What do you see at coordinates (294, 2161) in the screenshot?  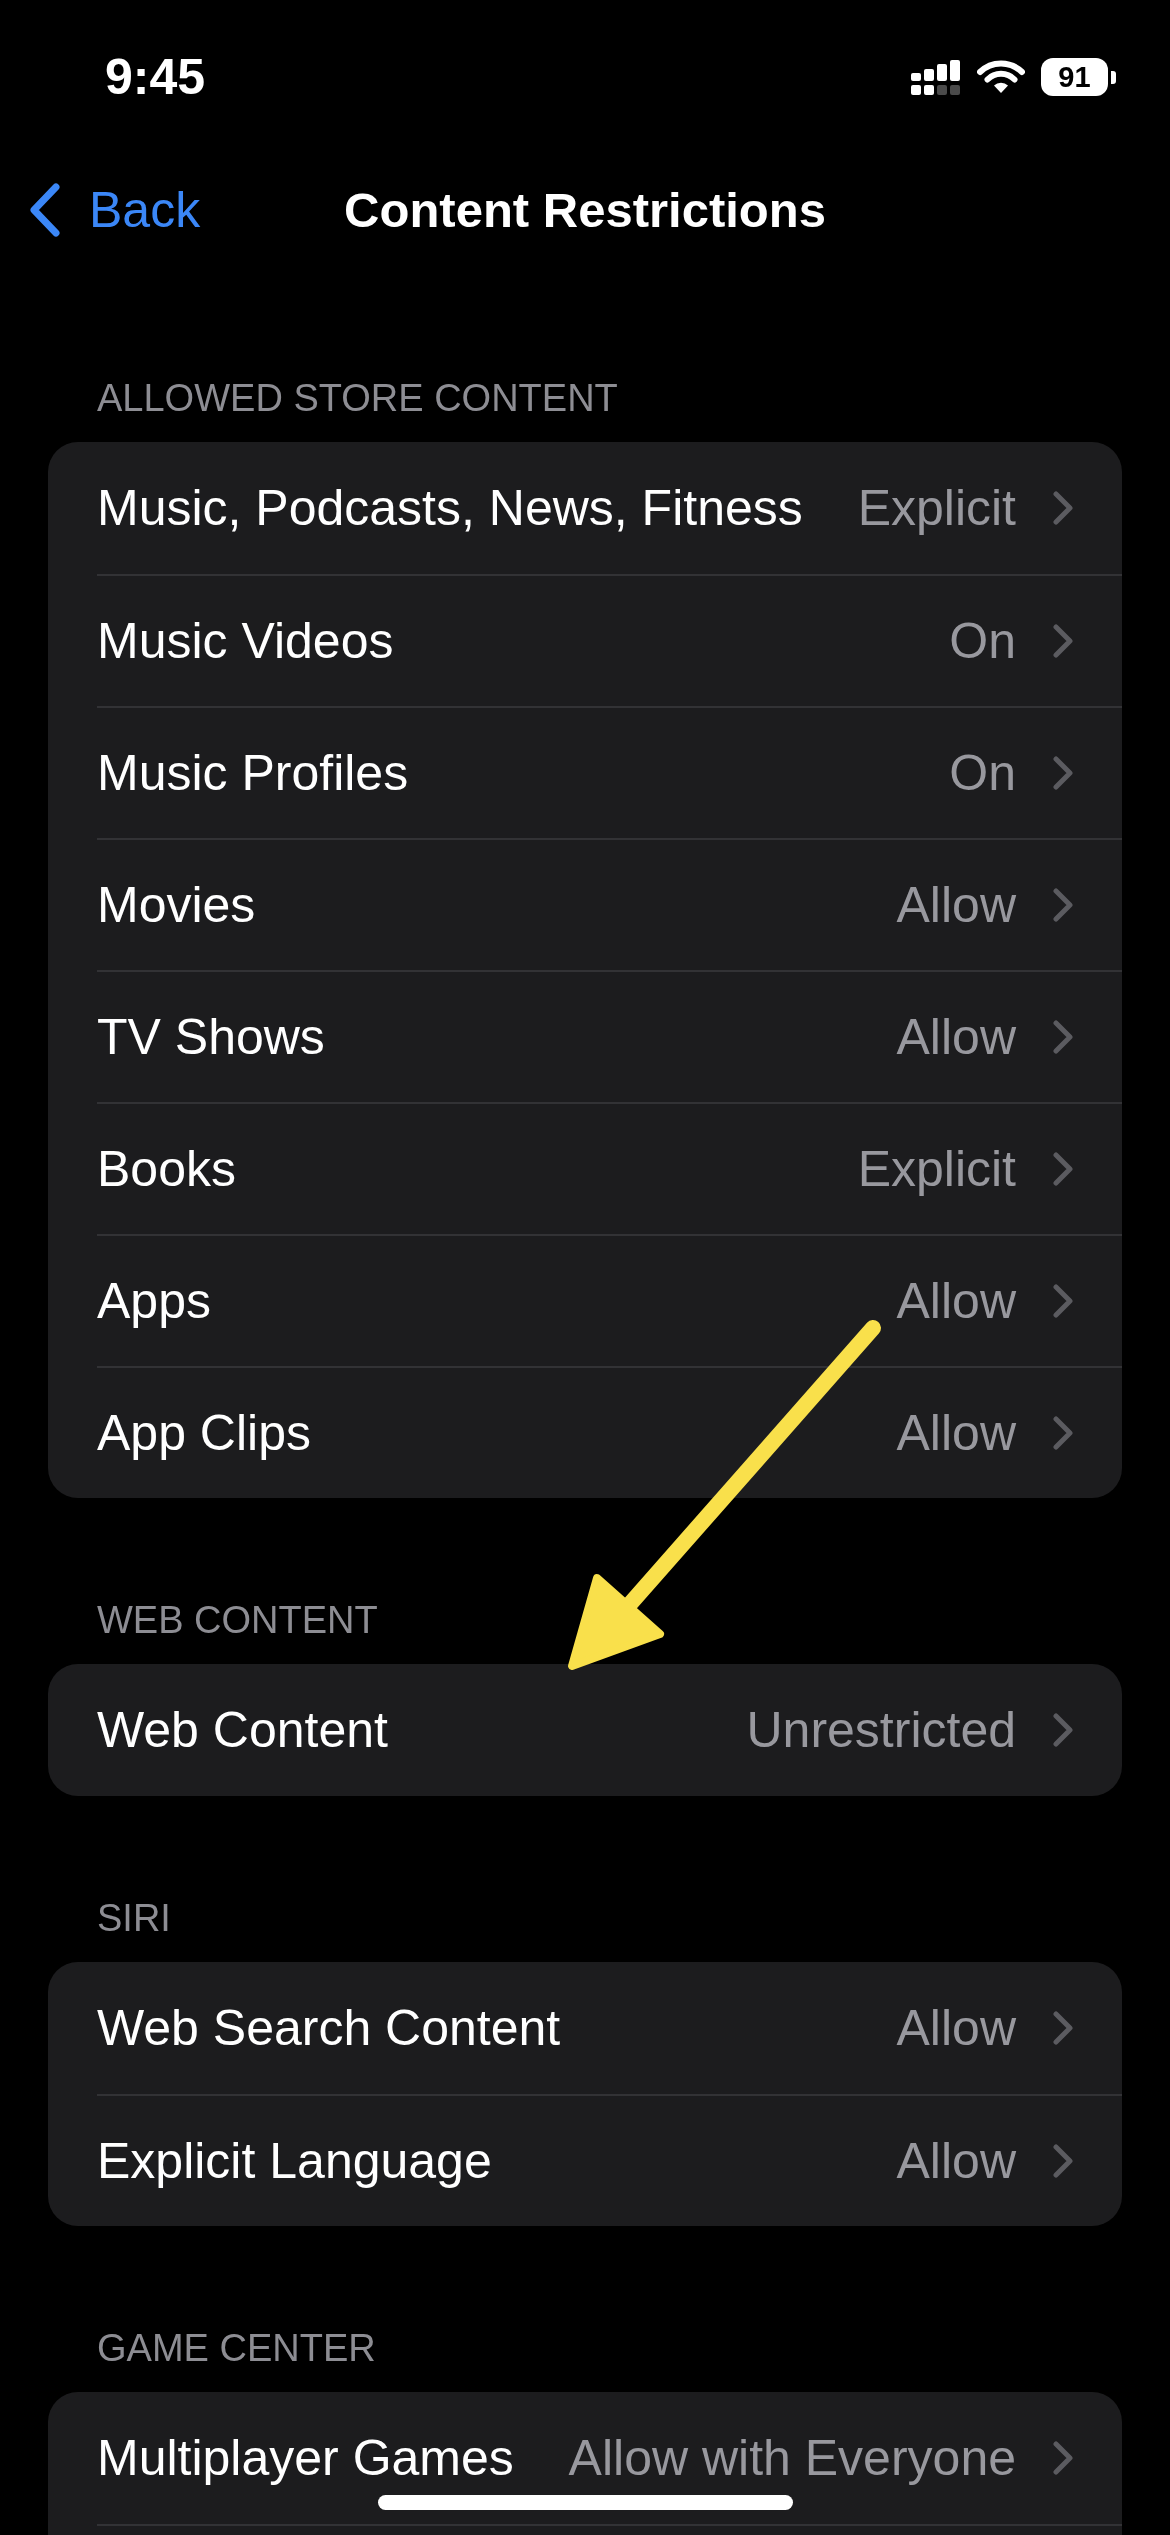 I see `row-label: Explicit Language` at bounding box center [294, 2161].